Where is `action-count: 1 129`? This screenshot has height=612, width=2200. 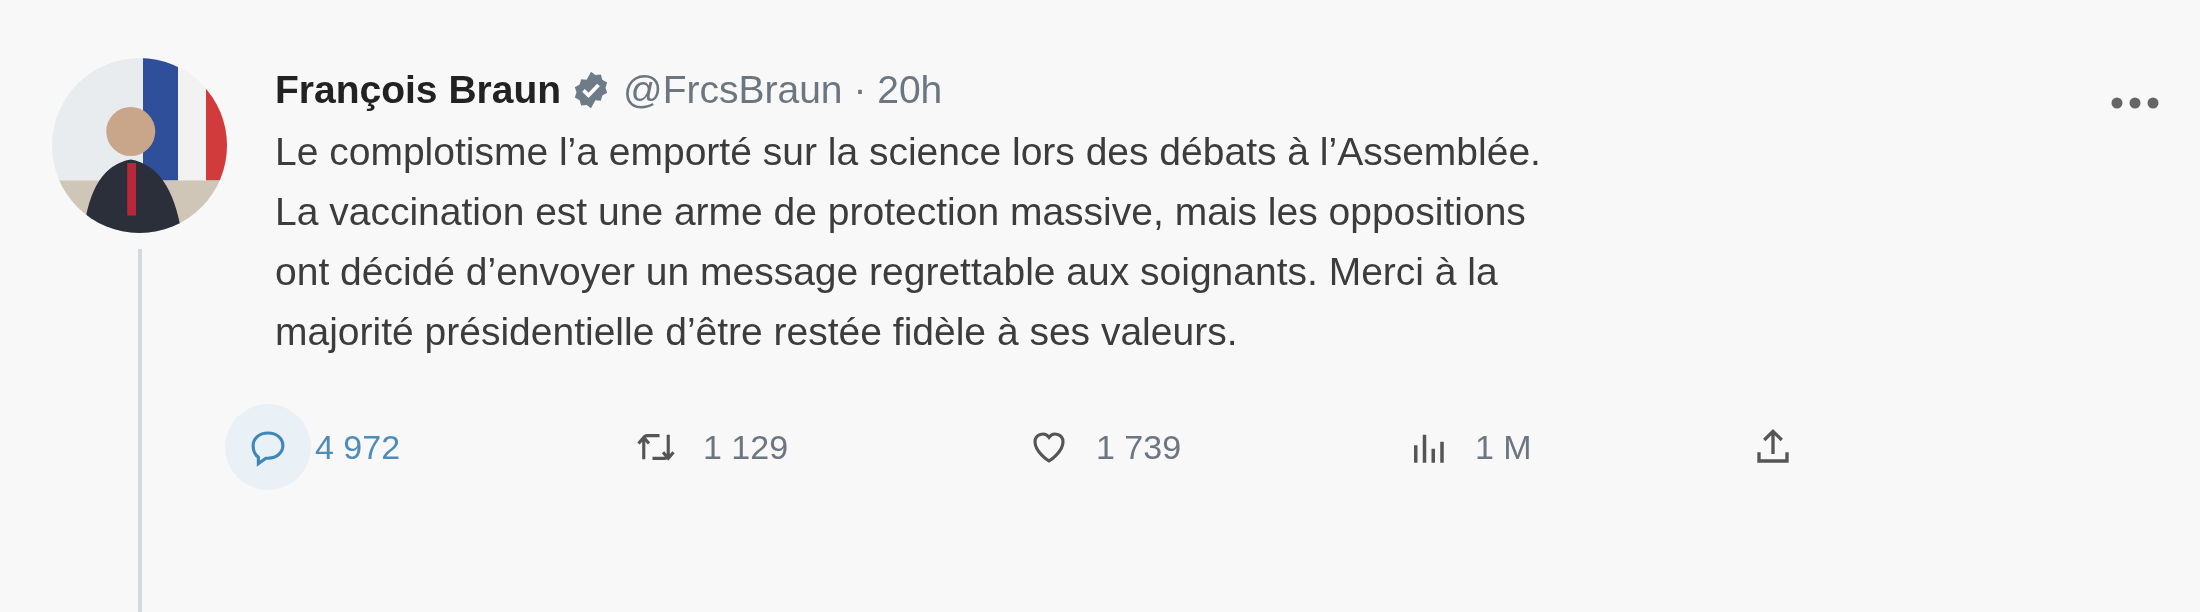
action-count: 1 129 is located at coordinates (746, 447).